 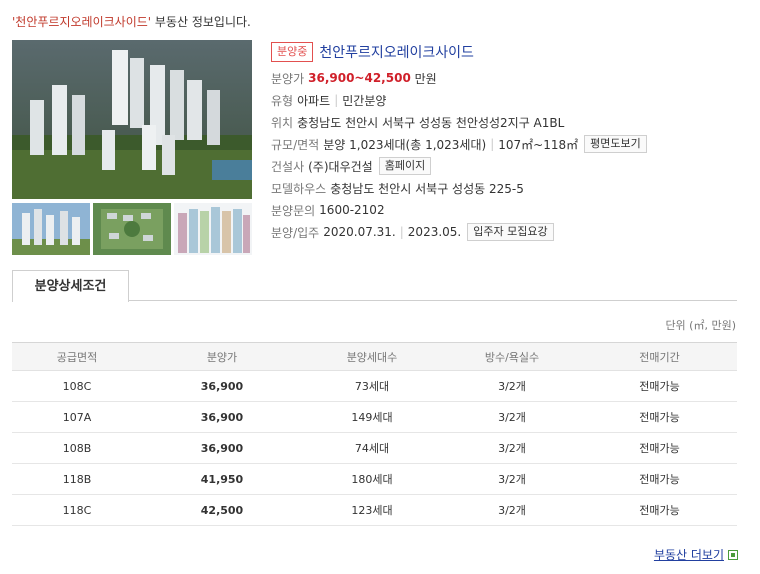 I want to click on status-badge: 분양중, so click(x=292, y=52).